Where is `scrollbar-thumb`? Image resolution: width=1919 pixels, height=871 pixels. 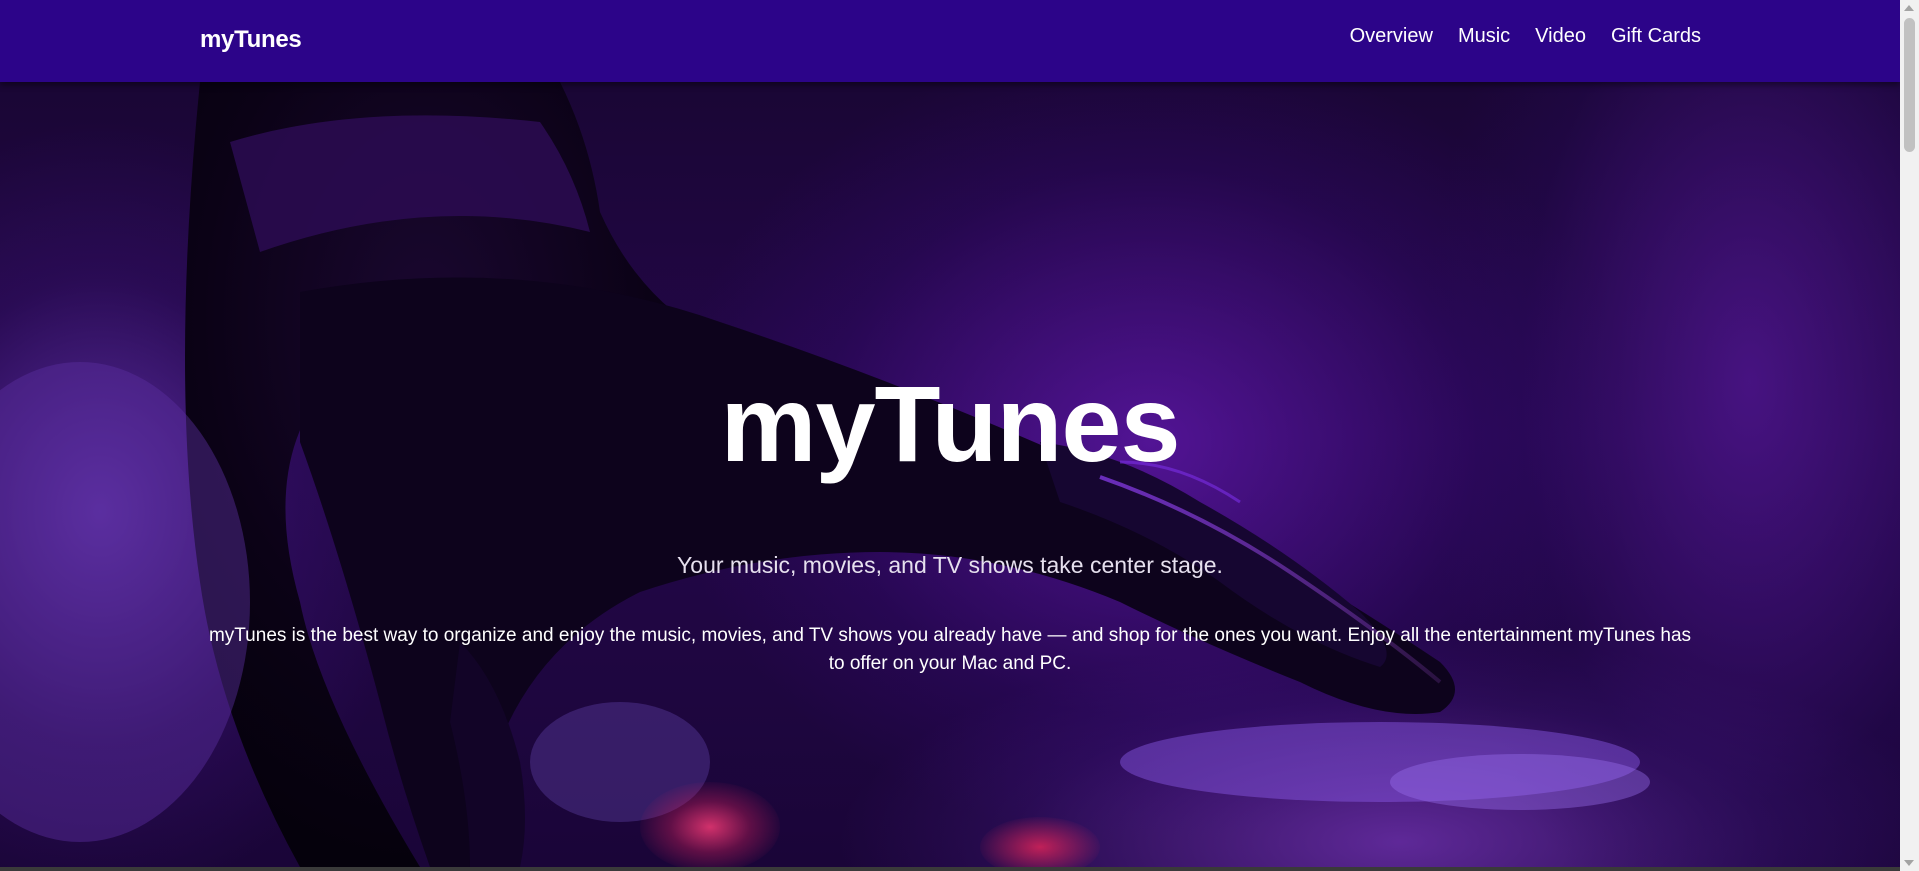 scrollbar-thumb is located at coordinates (1909, 85).